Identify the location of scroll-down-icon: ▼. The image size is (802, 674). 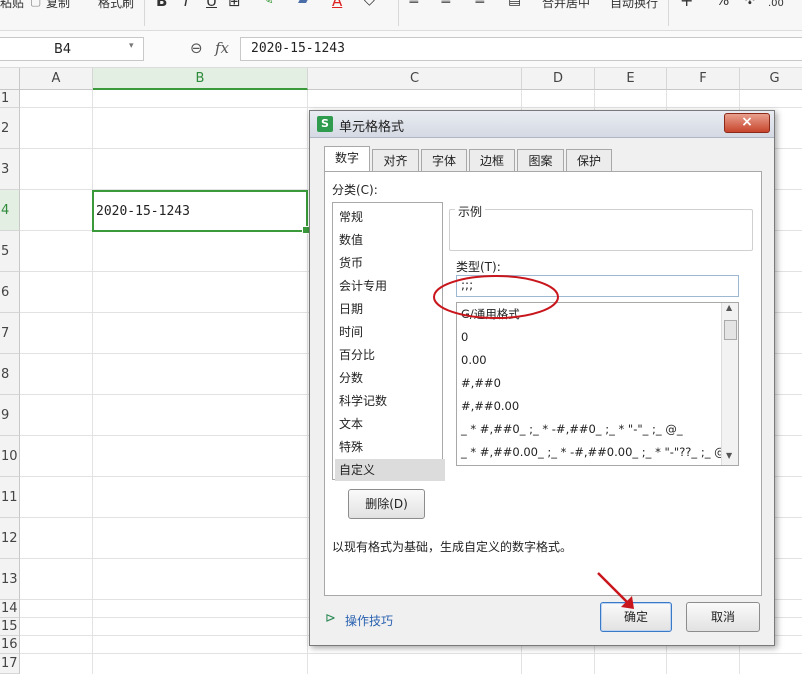
(729, 455).